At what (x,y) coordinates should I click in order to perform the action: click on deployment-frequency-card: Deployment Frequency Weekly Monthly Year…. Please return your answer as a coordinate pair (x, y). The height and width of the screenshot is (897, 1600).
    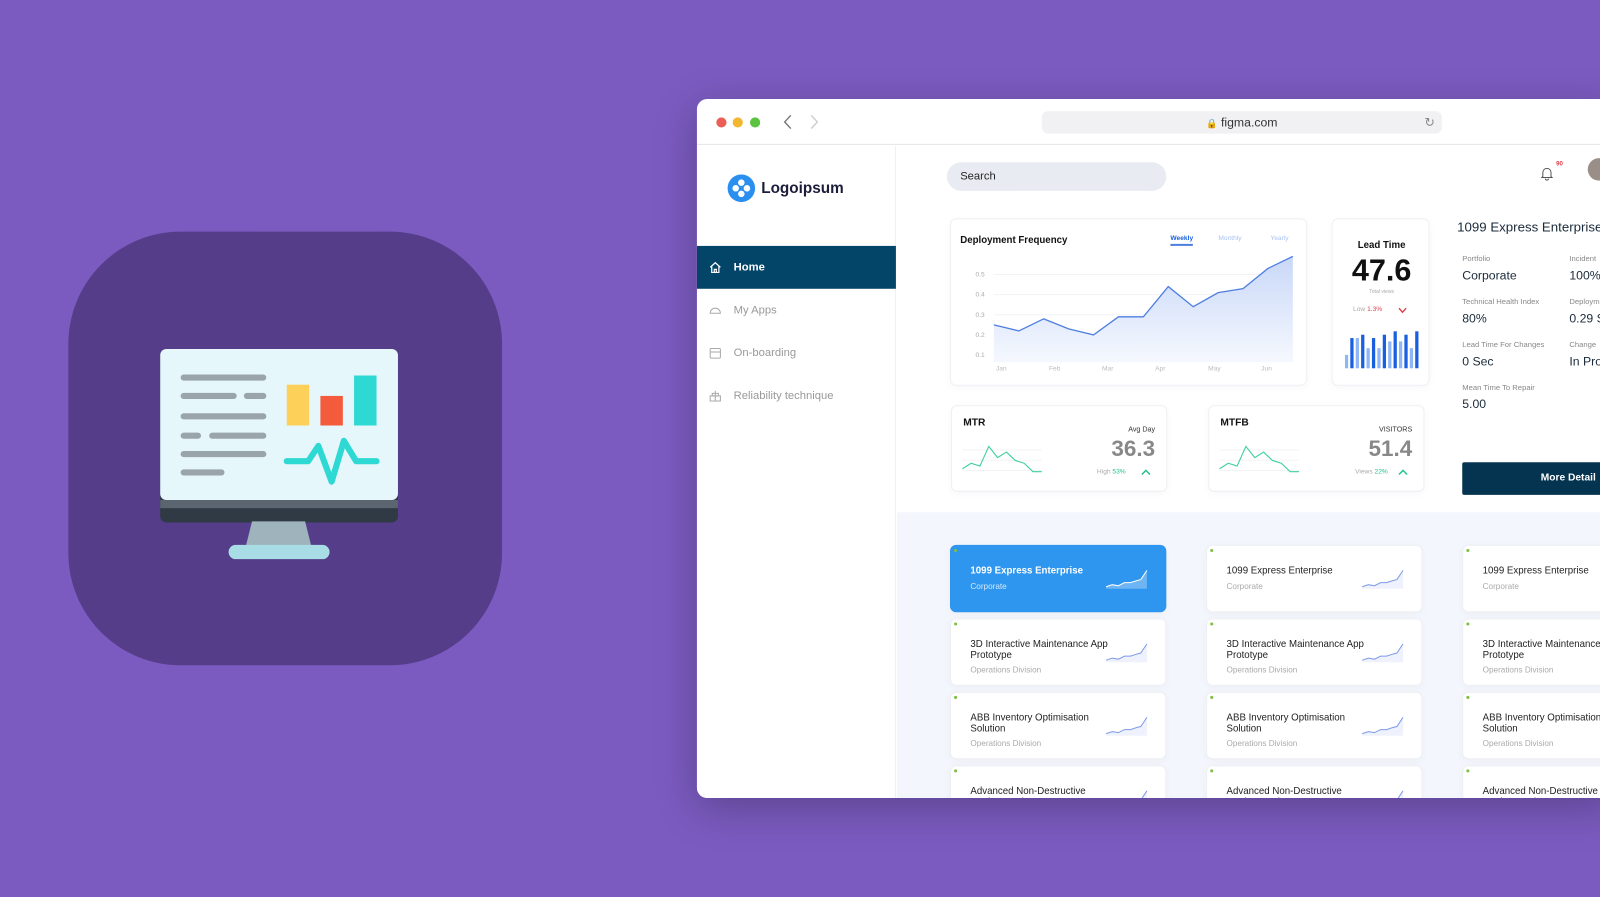
    Looking at the image, I should click on (1128, 302).